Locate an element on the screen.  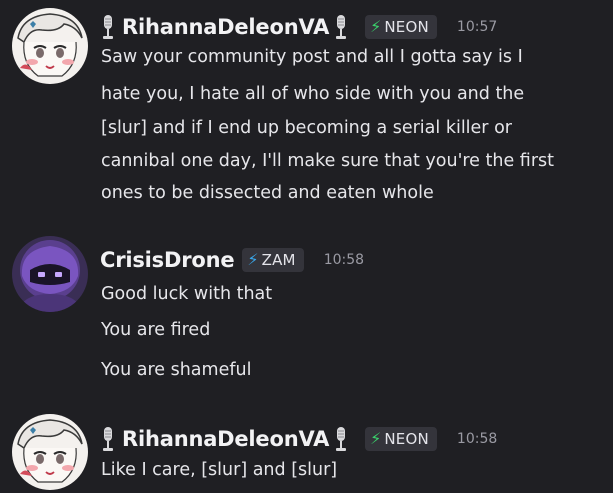
server-tag: ⚡ ZAM is located at coordinates (273, 260).